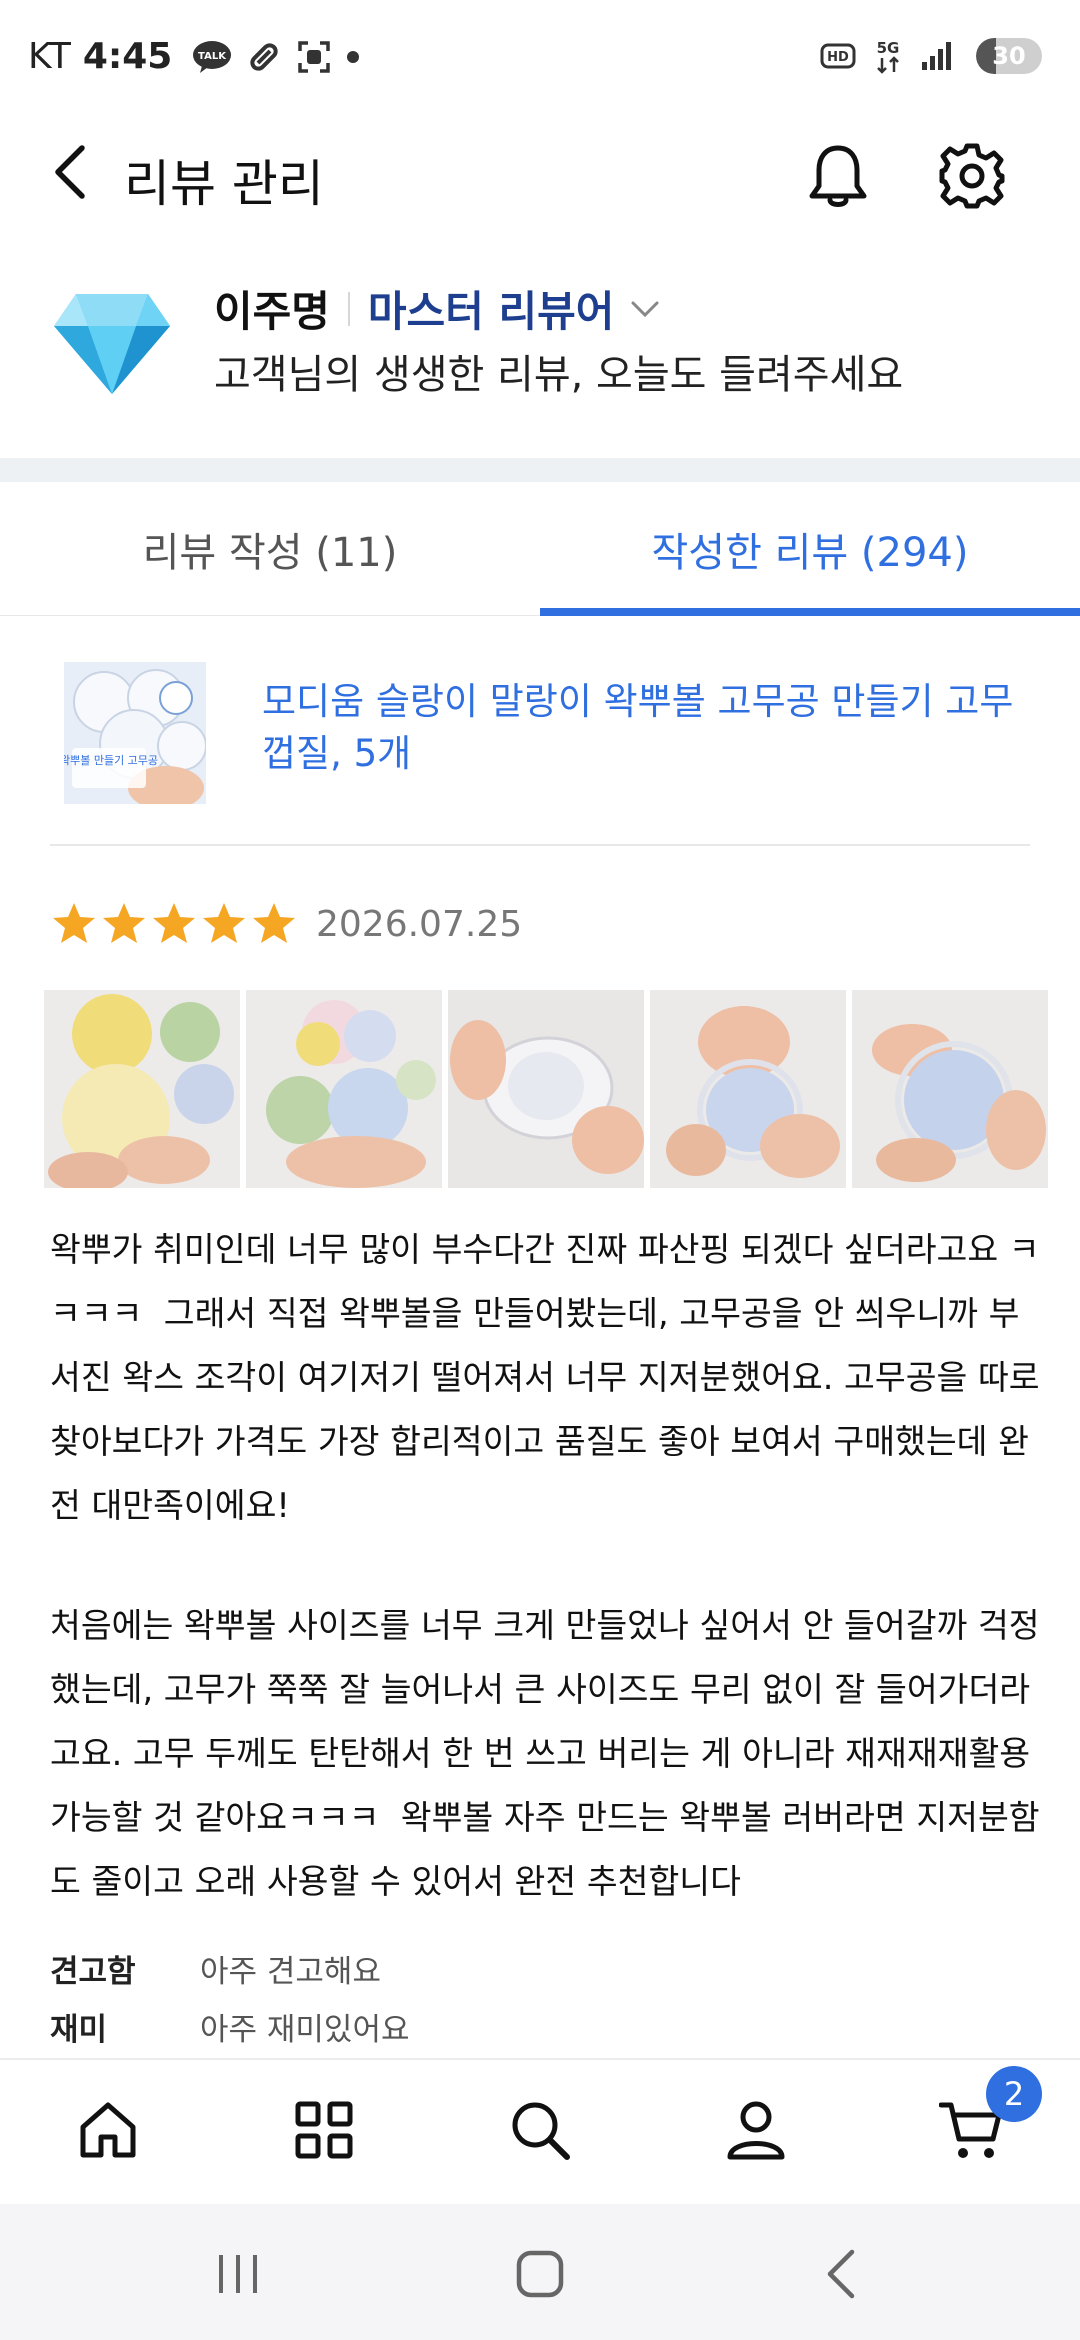 Image resolution: width=1080 pixels, height=2340 pixels. I want to click on review-tabs: 리뷰 작성 (11) 작성한 리뷰 (294), so click(540, 549).